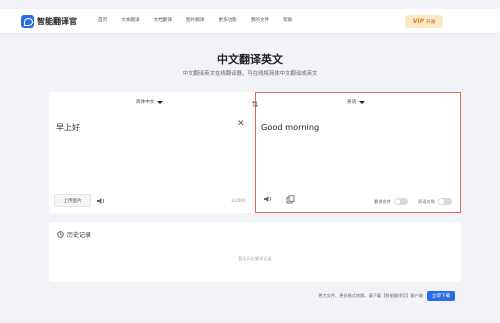 This screenshot has height=323, width=500. I want to click on source-text-input: 早上好, so click(68, 127).